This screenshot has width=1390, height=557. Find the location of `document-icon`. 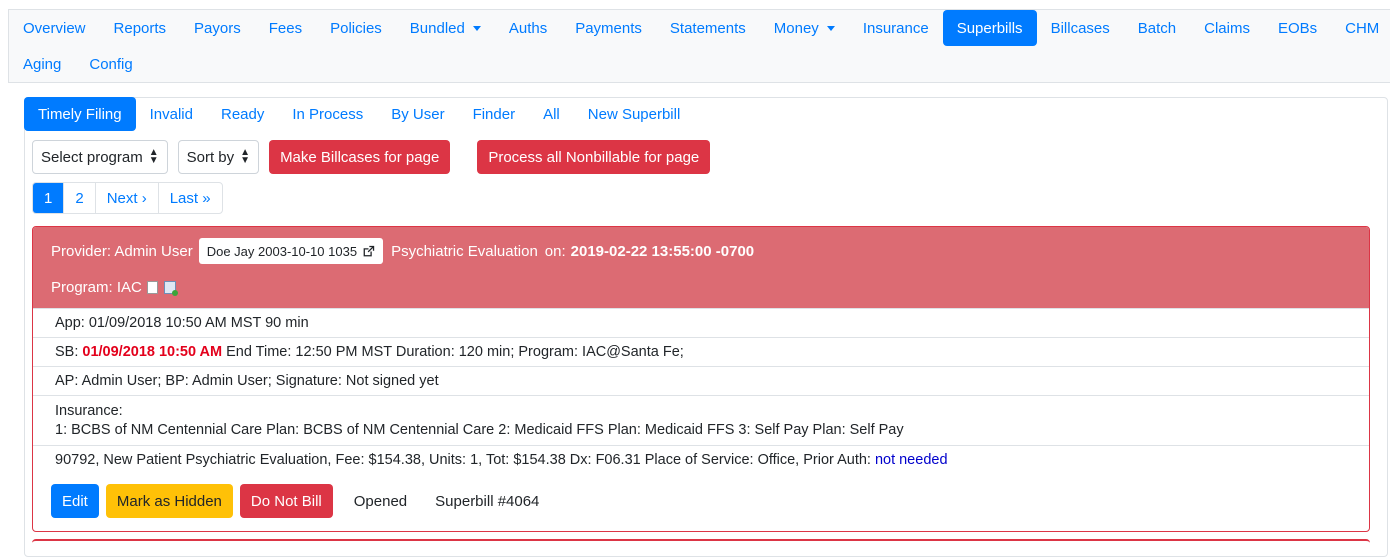

document-icon is located at coordinates (152, 287).